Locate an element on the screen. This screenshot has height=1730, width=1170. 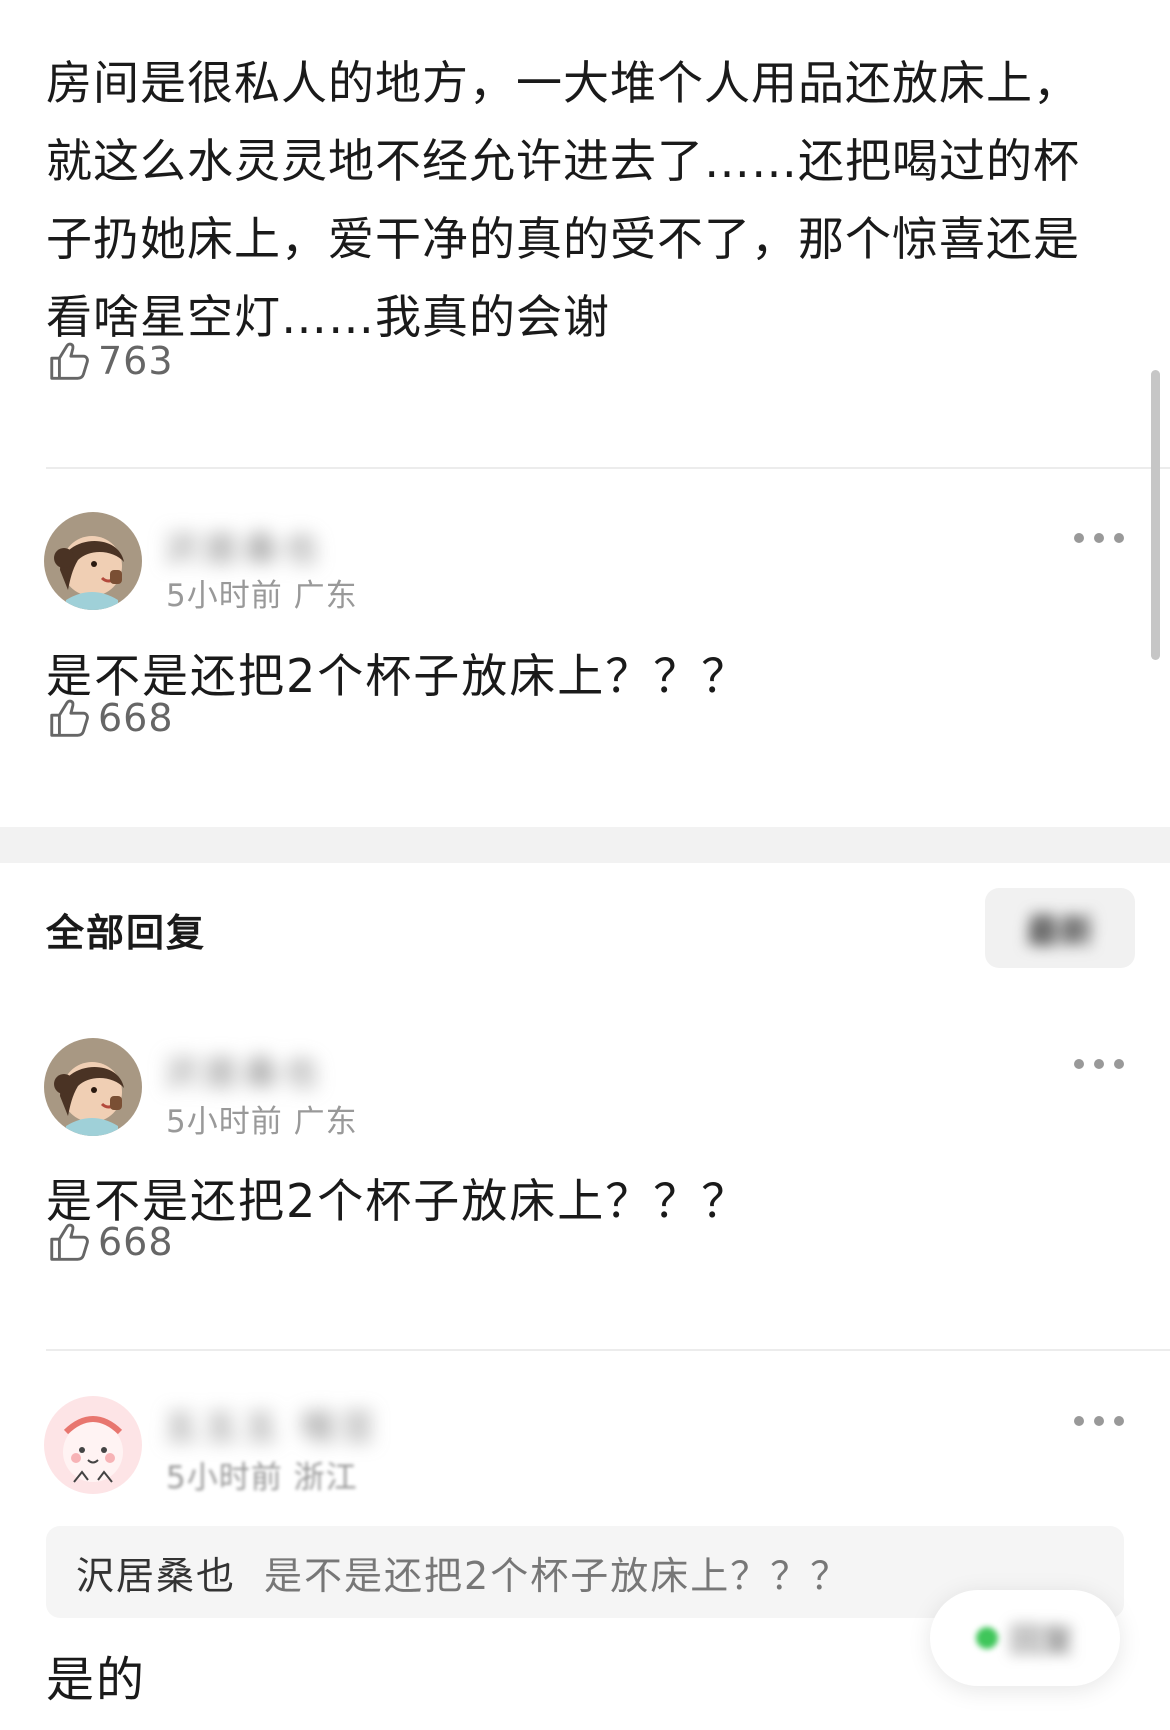
scrollbar is located at coordinates (1155, 515).